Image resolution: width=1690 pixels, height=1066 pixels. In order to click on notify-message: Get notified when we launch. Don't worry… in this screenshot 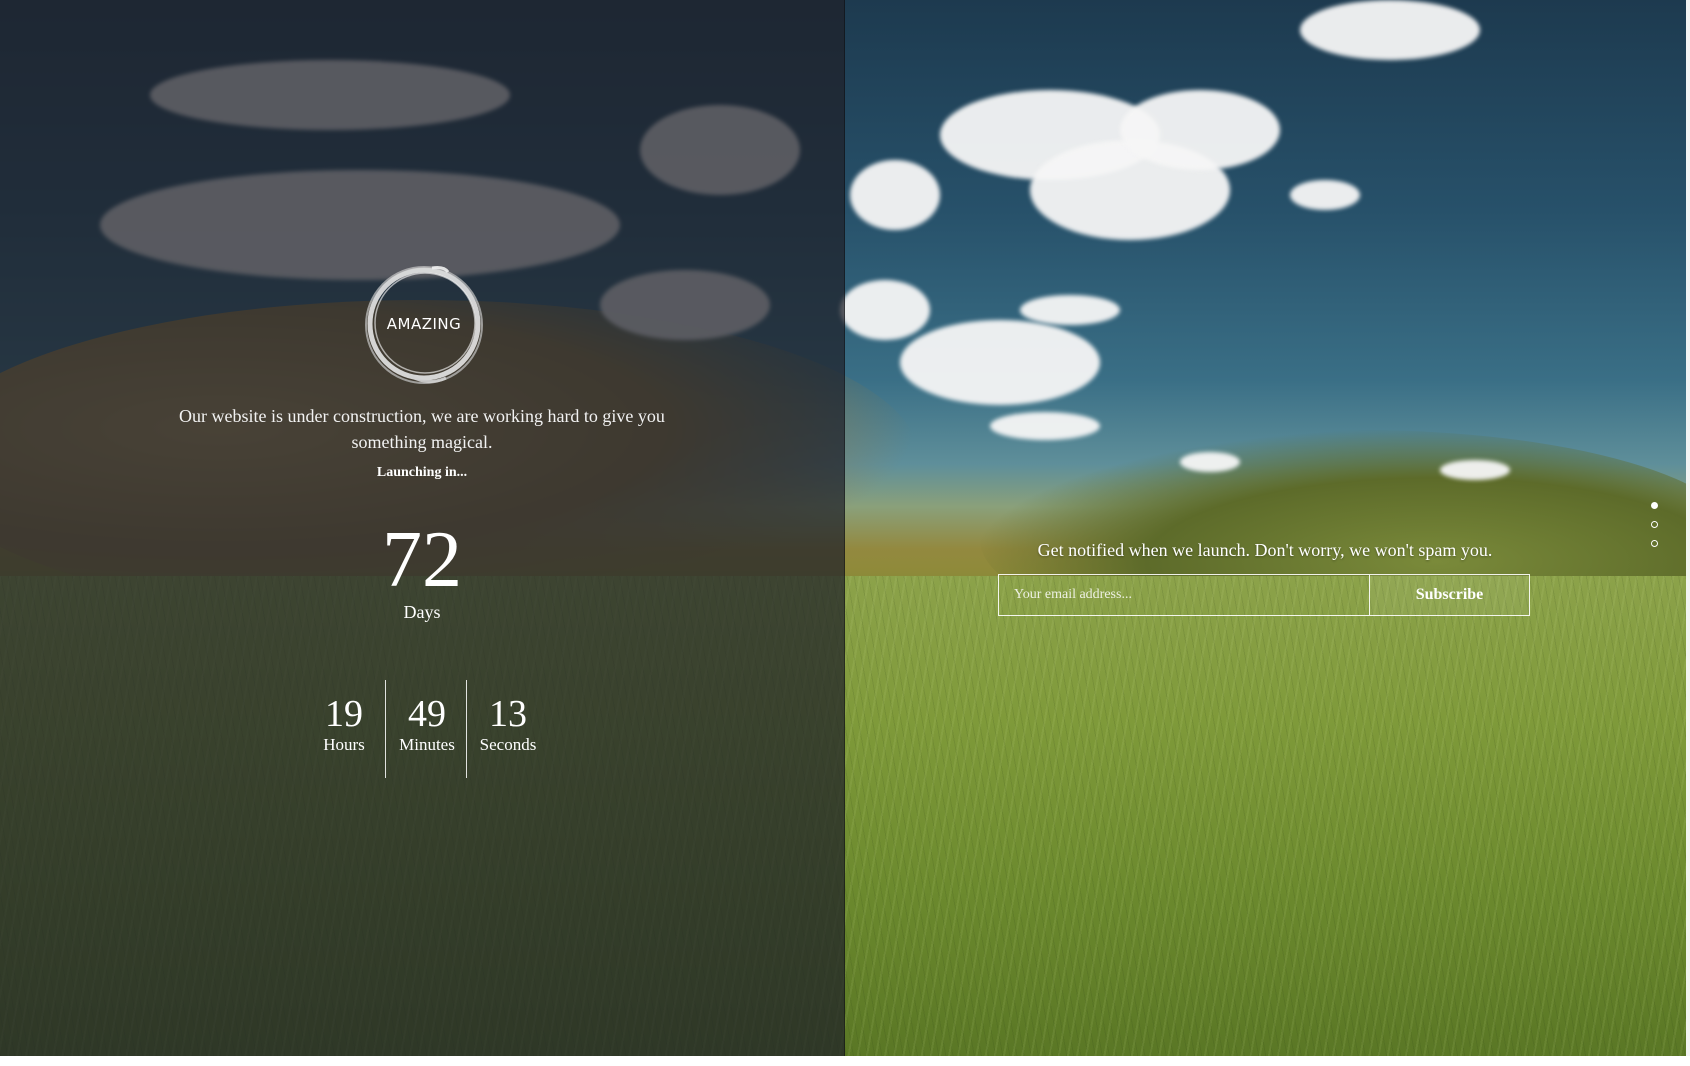, I will do `click(1265, 550)`.